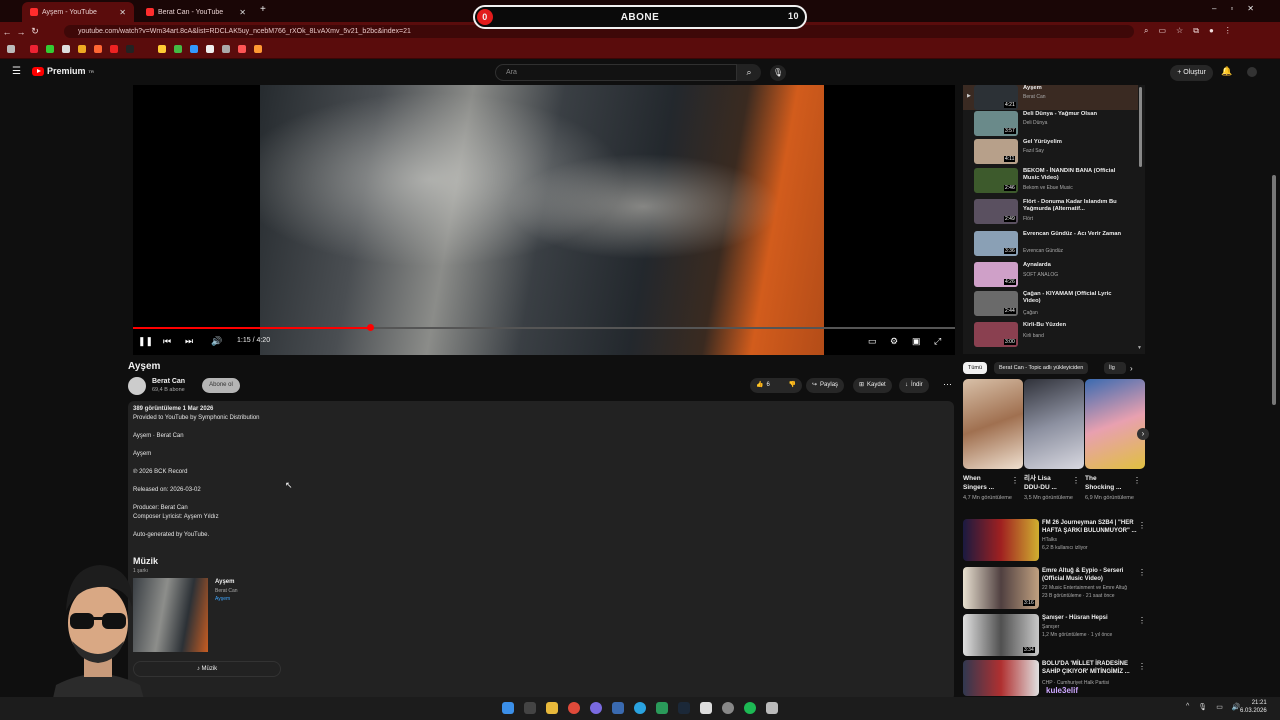 This screenshot has height=720, width=1280. Describe the element at coordinates (914, 385) in the screenshot. I see `download-button: ↓ İndir` at that location.